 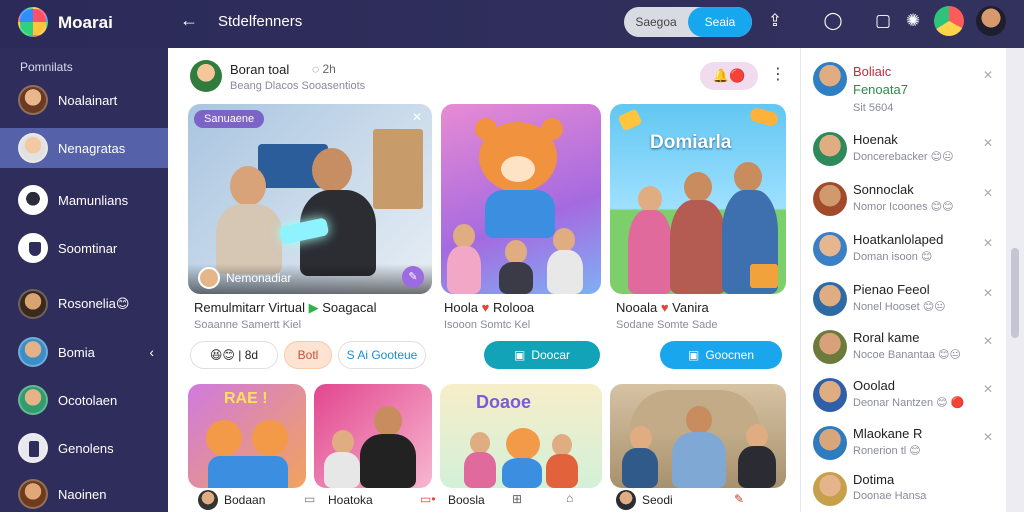 What do you see at coordinates (893, 257) in the screenshot?
I see `contact-sub: Doman isoon 😊` at bounding box center [893, 257].